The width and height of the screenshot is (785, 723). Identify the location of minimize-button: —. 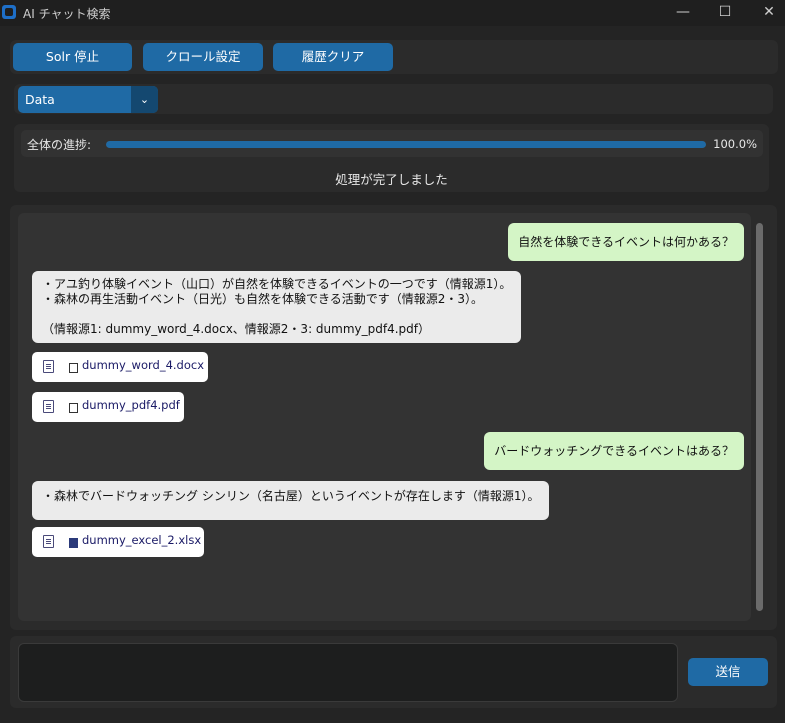
(683, 13).